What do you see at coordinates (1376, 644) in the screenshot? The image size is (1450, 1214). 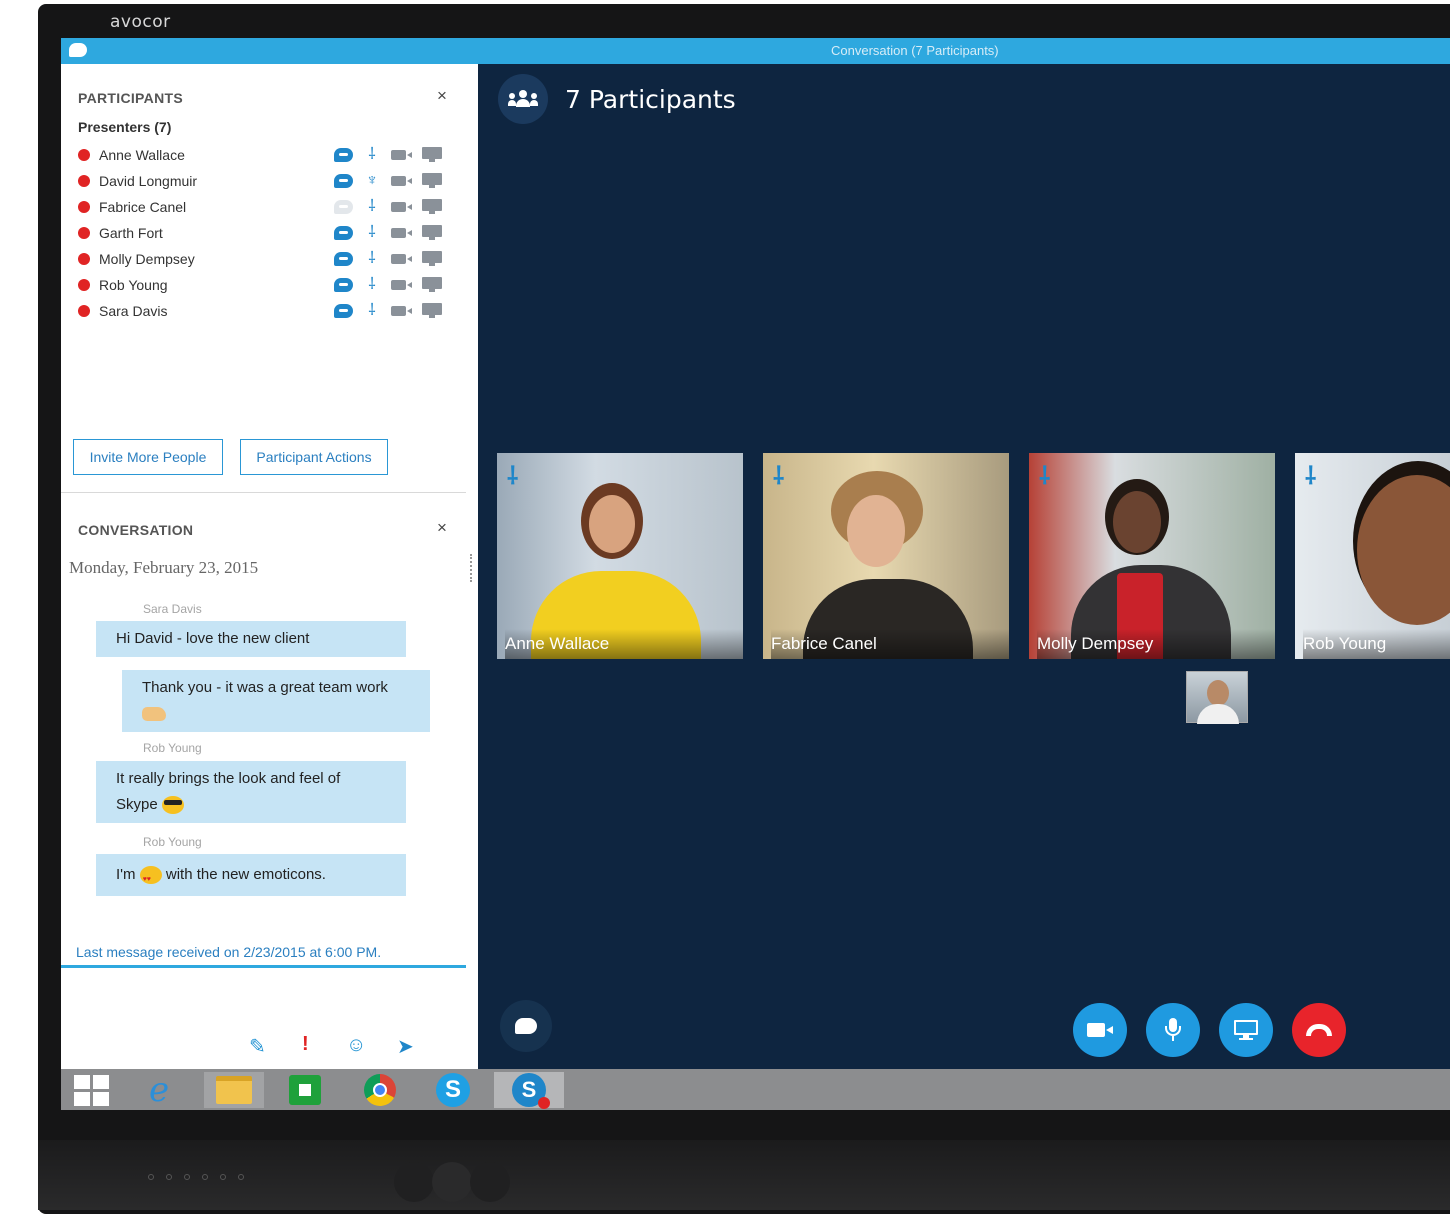 I see `tile-name: Rob Young` at bounding box center [1376, 644].